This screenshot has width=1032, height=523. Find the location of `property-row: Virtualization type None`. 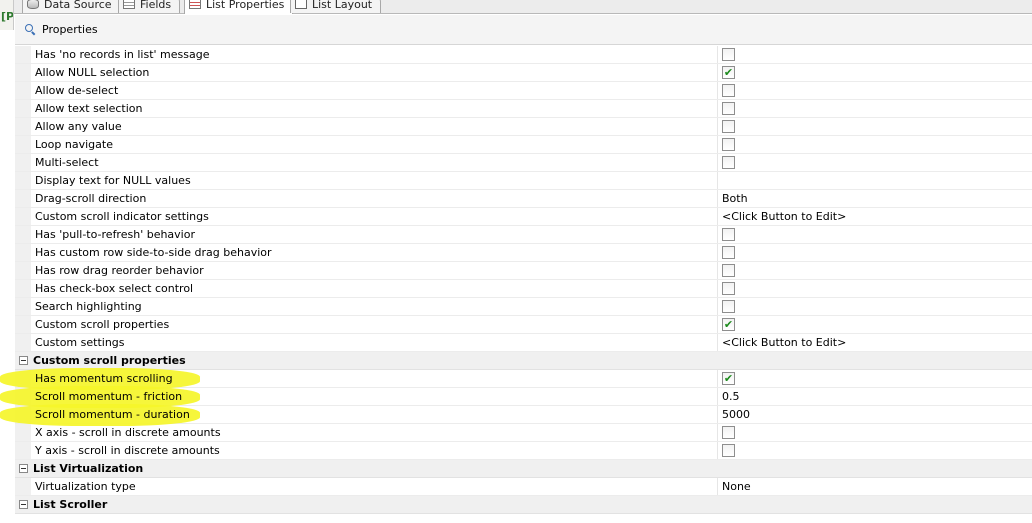

property-row: Virtualization type None is located at coordinates (523, 487).